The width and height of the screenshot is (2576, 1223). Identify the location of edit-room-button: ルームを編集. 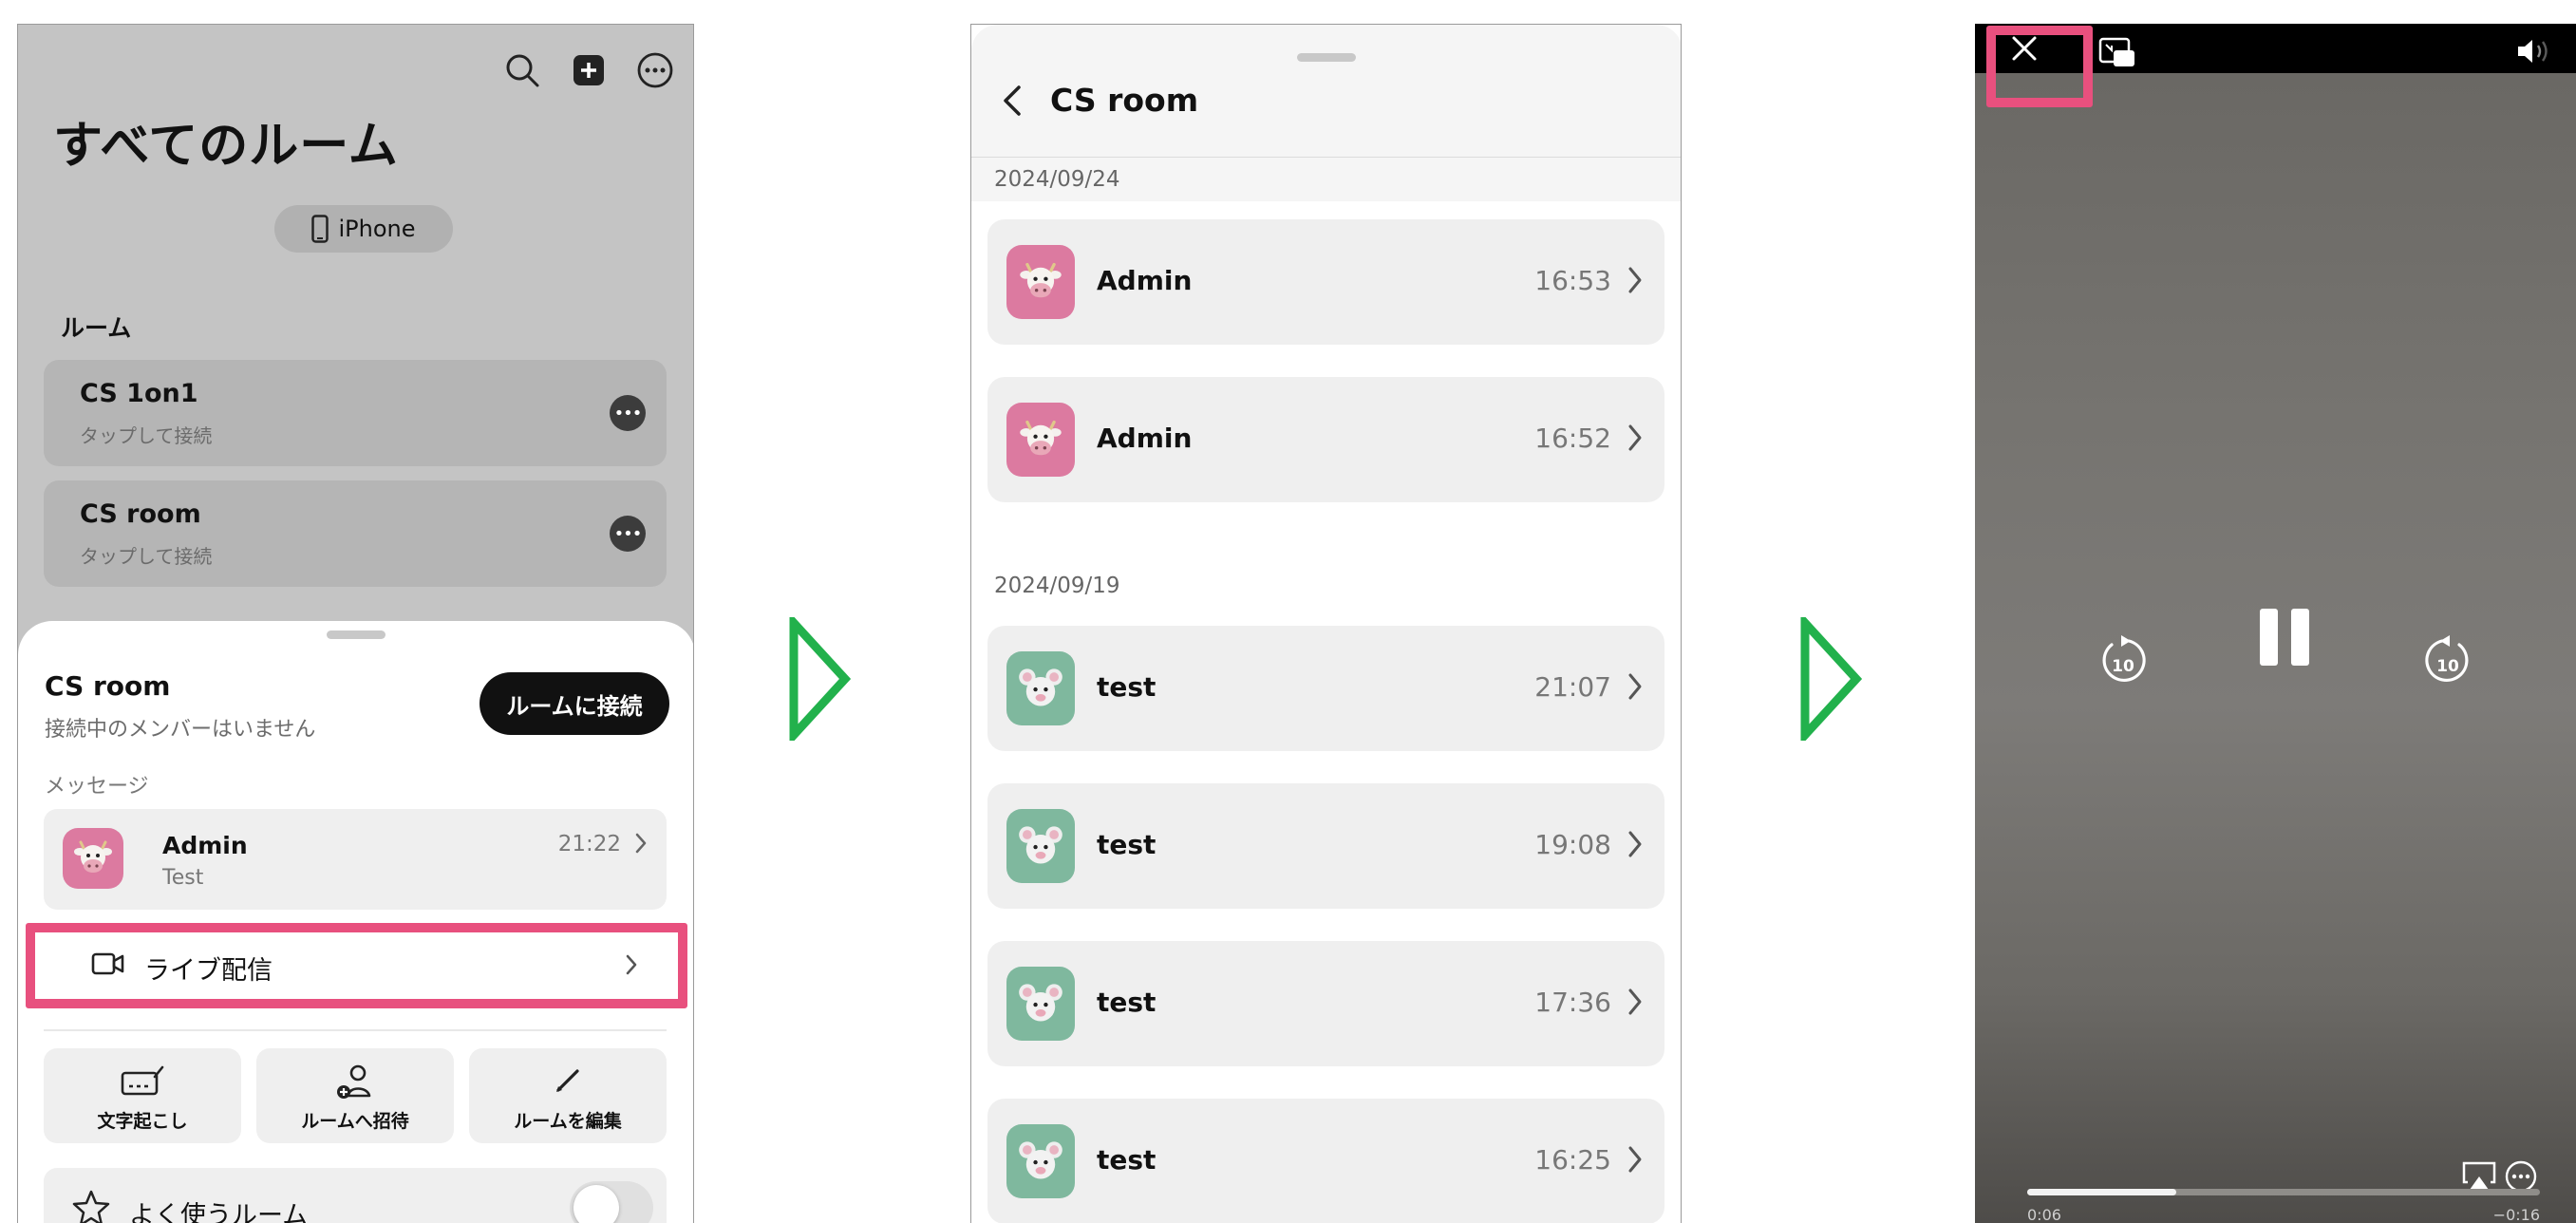
(568, 1095).